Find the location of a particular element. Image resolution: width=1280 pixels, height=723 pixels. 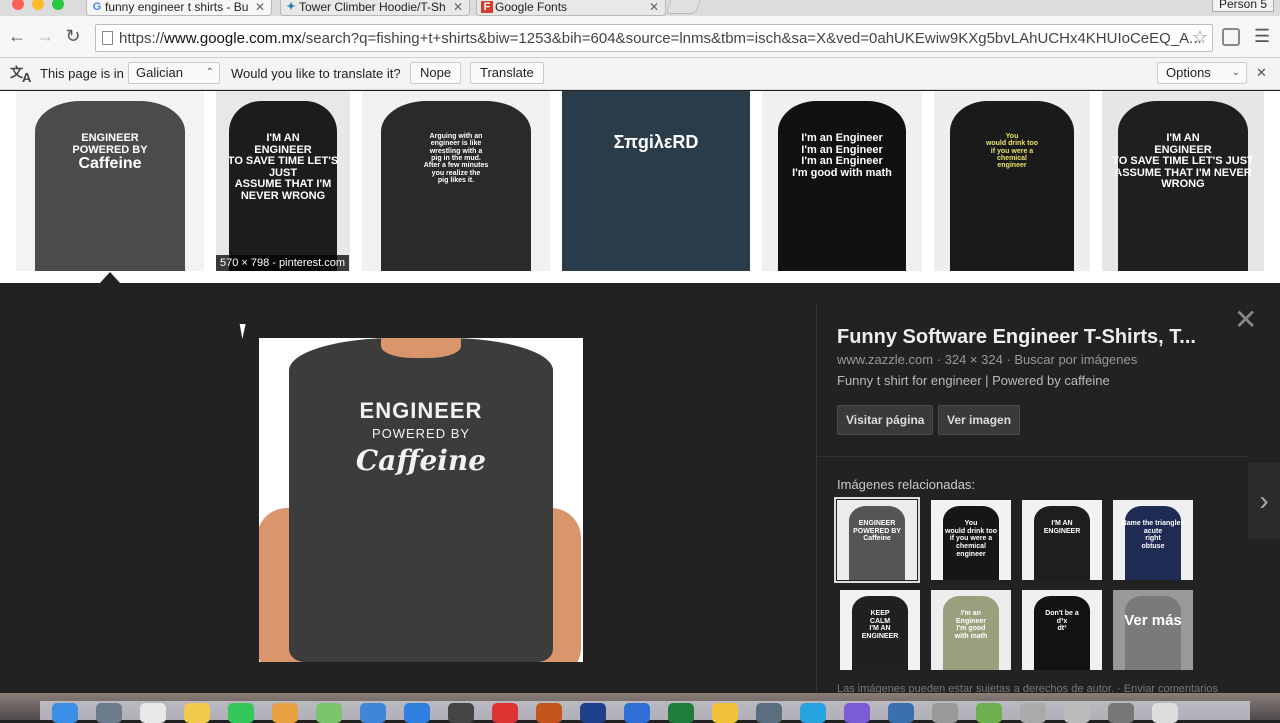

result-thumbnail: ΣπgiλεRD is located at coordinates (656, 181).